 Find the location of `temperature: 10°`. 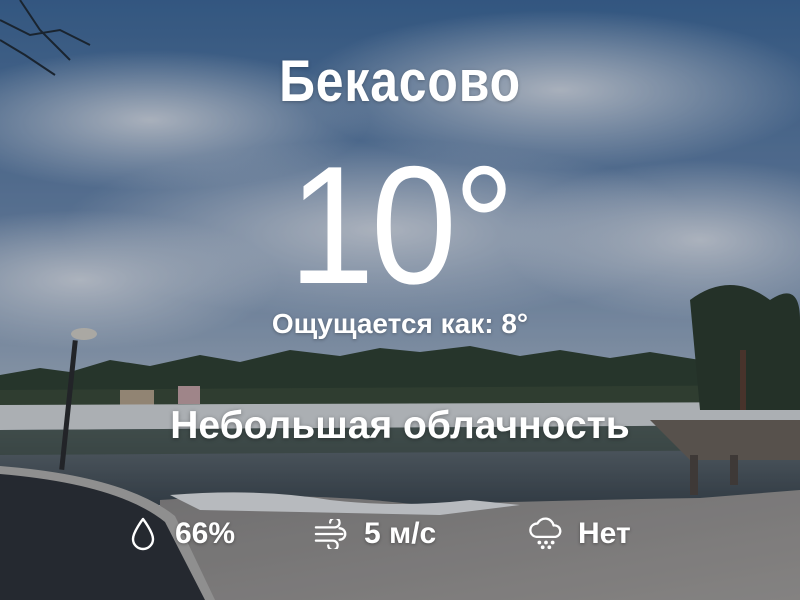

temperature: 10° is located at coordinates (401, 225).